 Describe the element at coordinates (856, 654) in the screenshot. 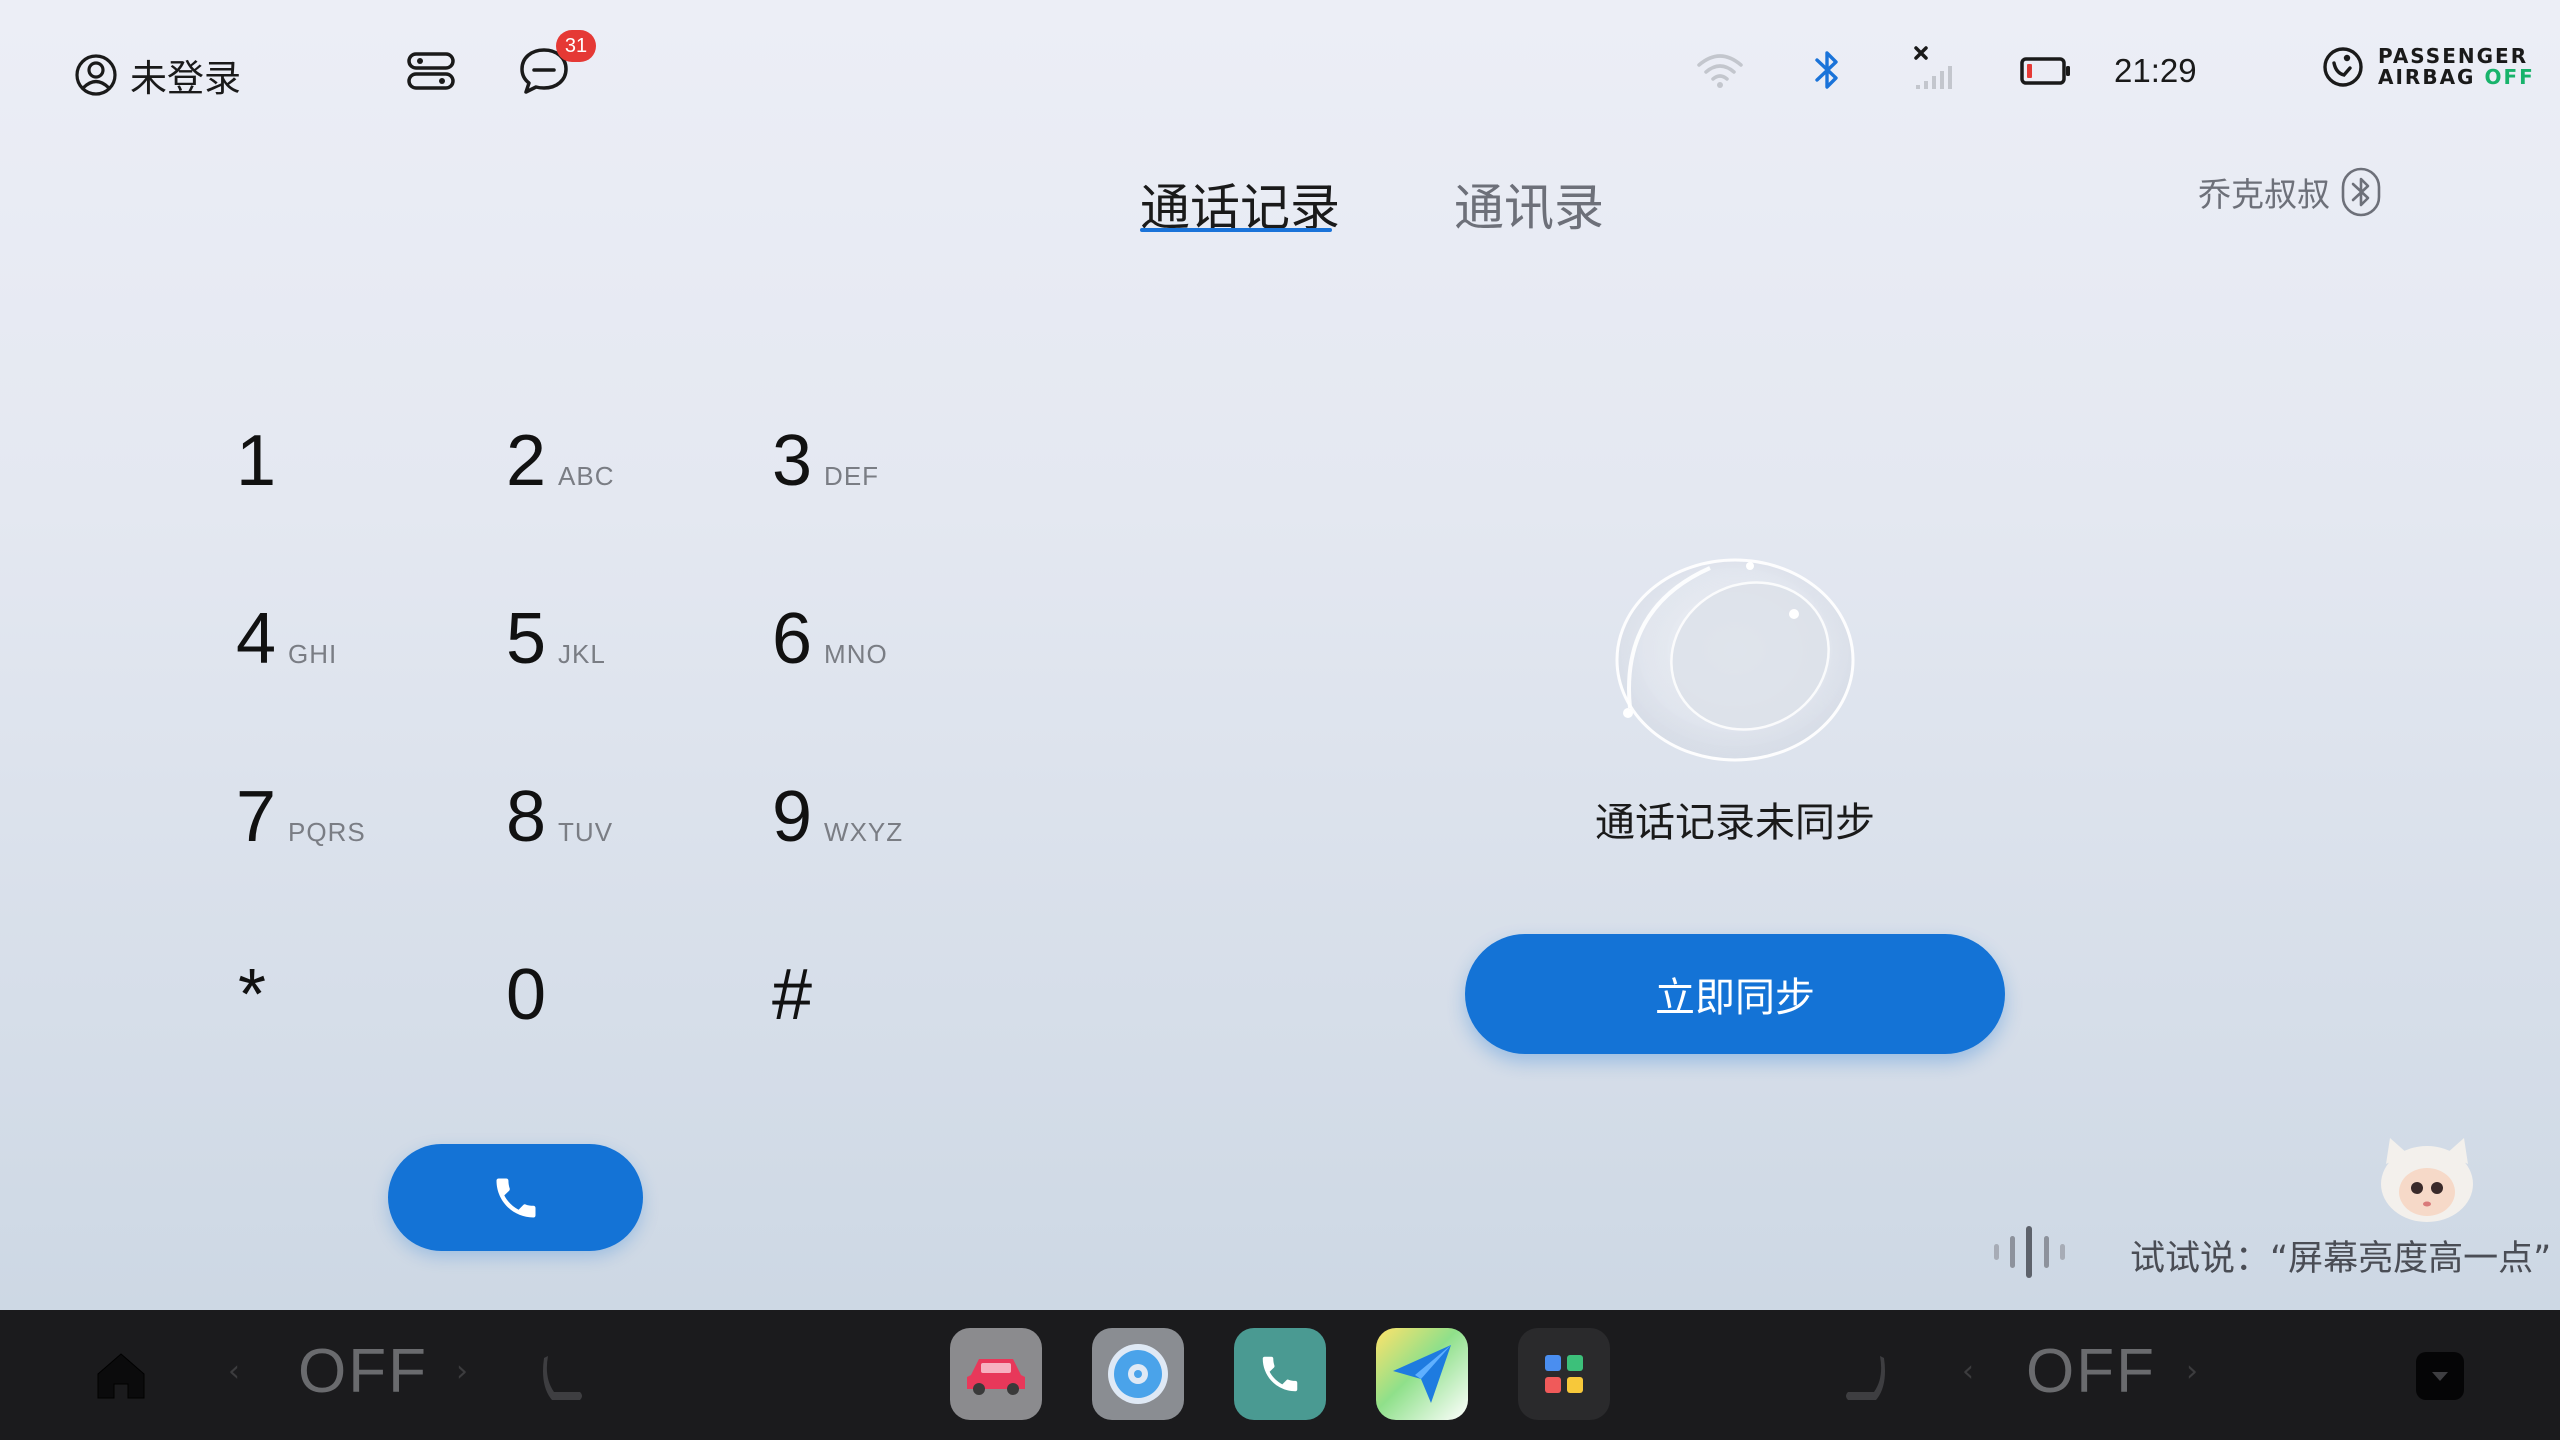

I see `dial-letters: MNO` at that location.